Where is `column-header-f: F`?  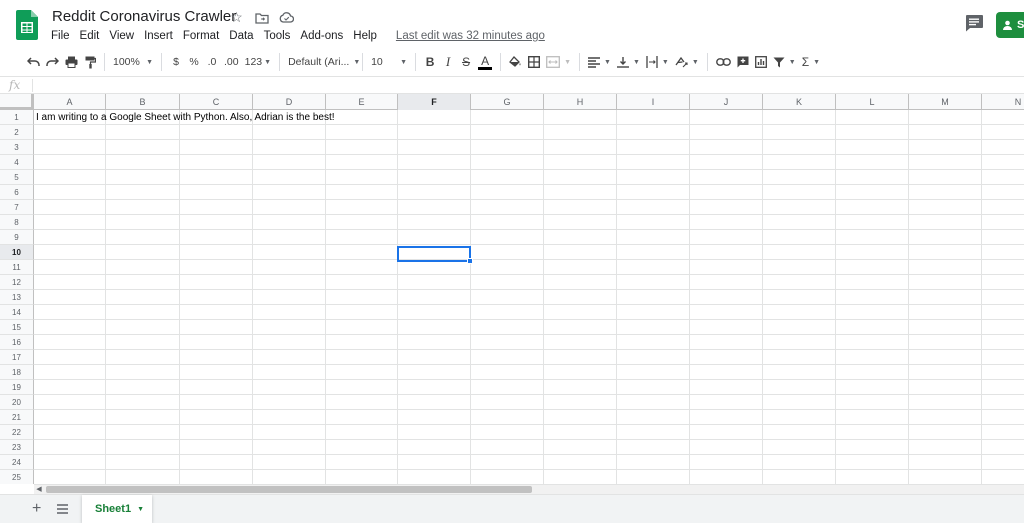
column-header-f: F is located at coordinates (434, 102).